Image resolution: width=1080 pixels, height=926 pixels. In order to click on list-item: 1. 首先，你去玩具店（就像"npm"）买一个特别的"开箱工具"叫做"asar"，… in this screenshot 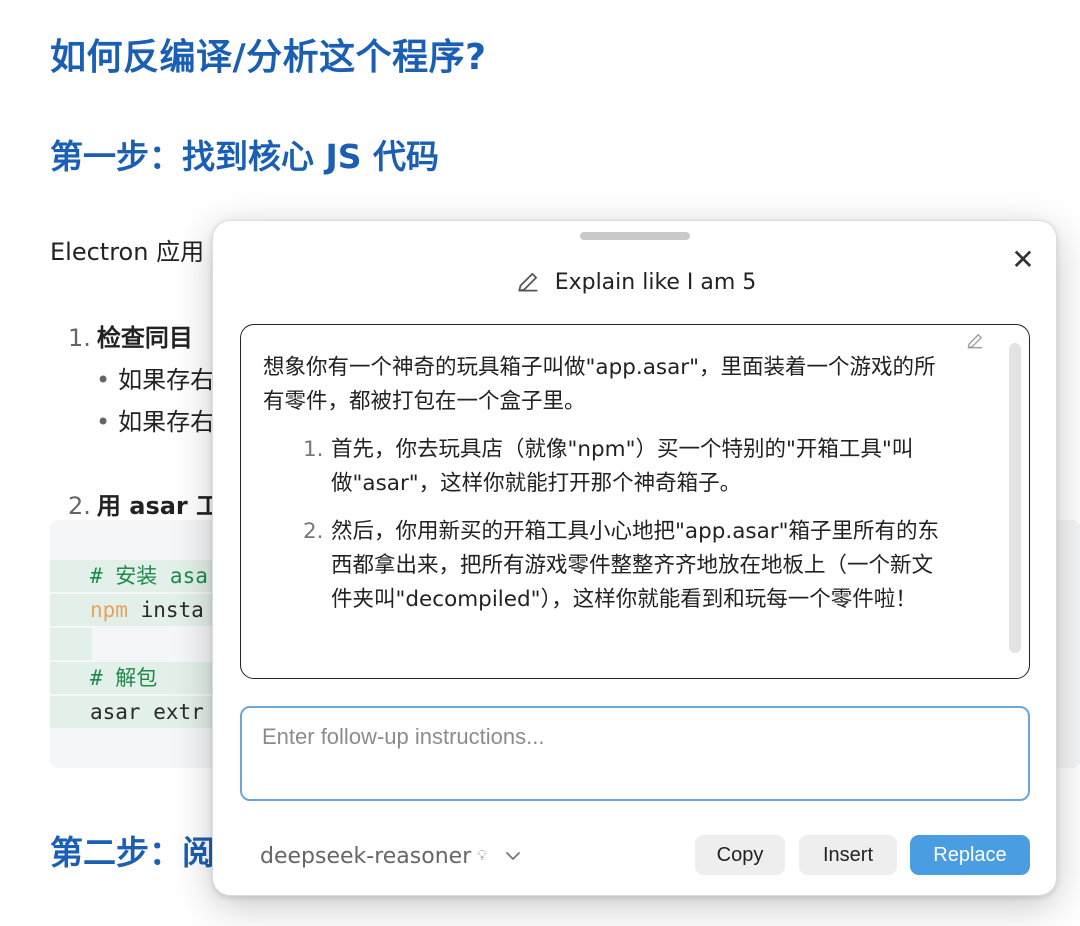, I will do `click(628, 467)`.